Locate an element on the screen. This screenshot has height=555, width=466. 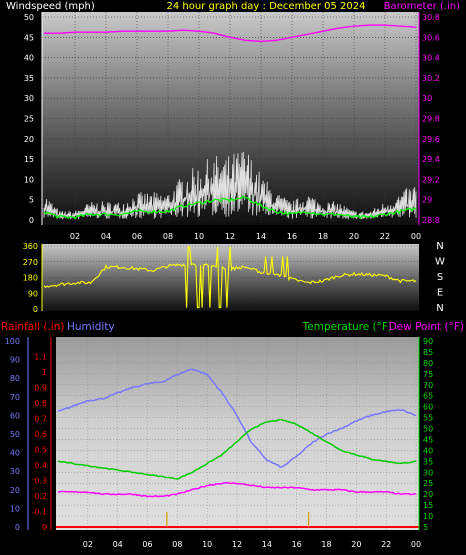
temperature-y-tick-label: 10 is located at coordinates (428, 516).